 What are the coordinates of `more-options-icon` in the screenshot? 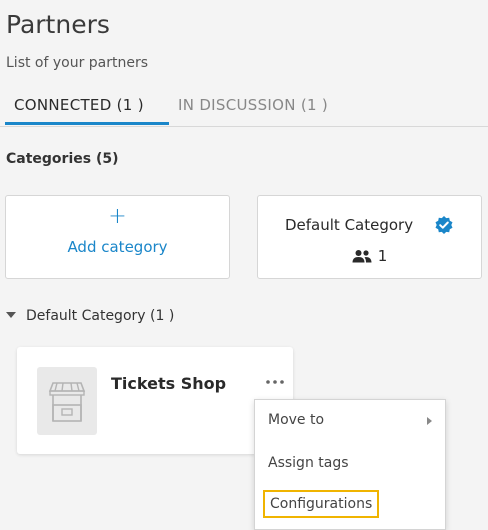 It's located at (275, 382).